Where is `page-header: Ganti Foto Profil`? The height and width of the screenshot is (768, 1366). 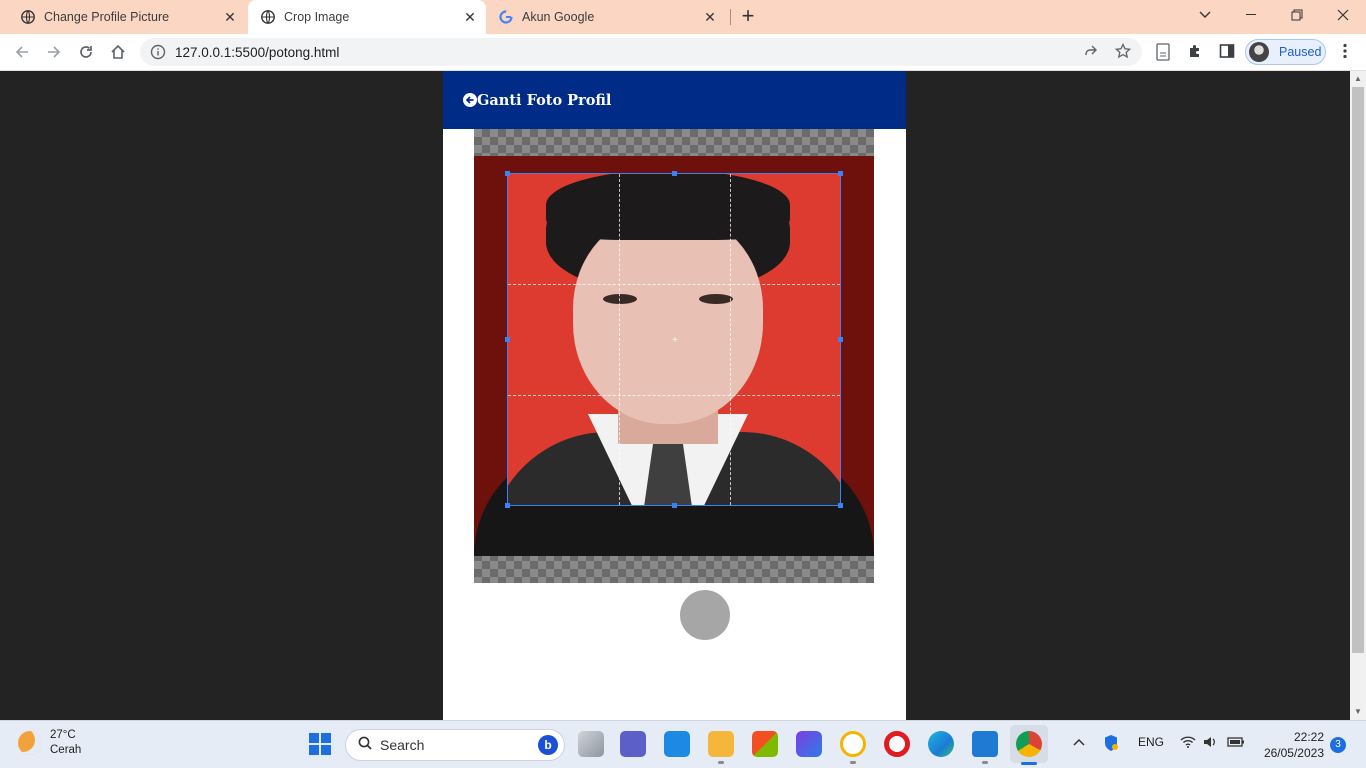
page-header: Ganti Foto Profil is located at coordinates (674, 100).